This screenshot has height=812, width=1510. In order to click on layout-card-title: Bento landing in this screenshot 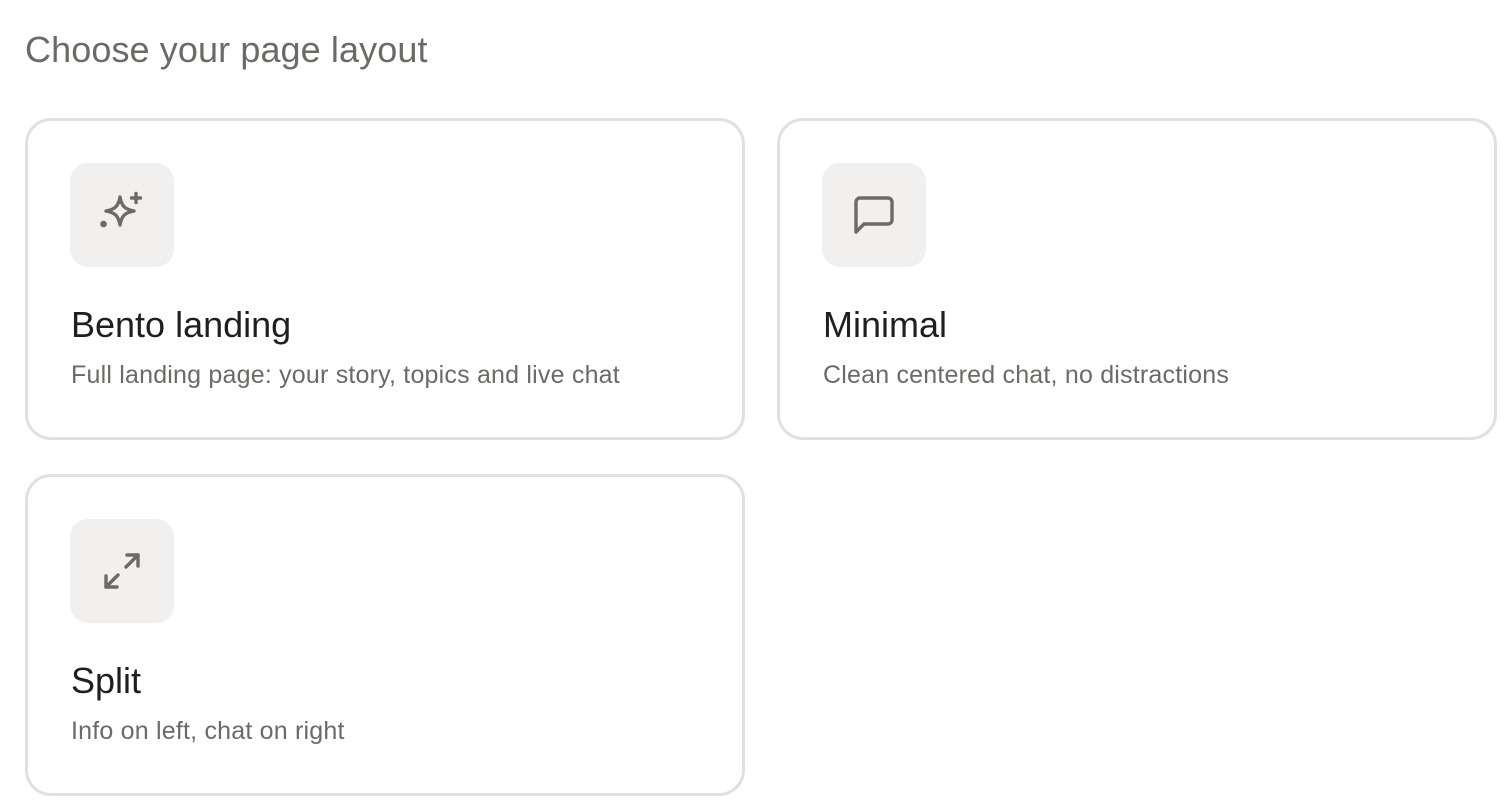, I will do `click(181, 324)`.